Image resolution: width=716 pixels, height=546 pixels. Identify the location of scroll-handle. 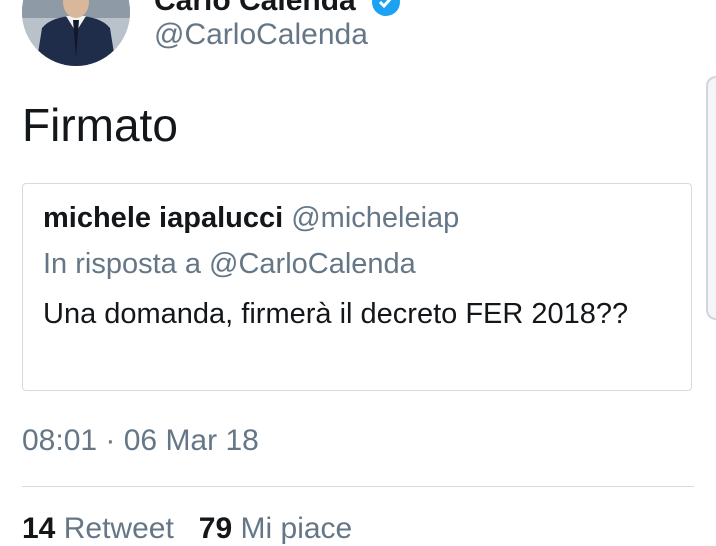
(711, 198).